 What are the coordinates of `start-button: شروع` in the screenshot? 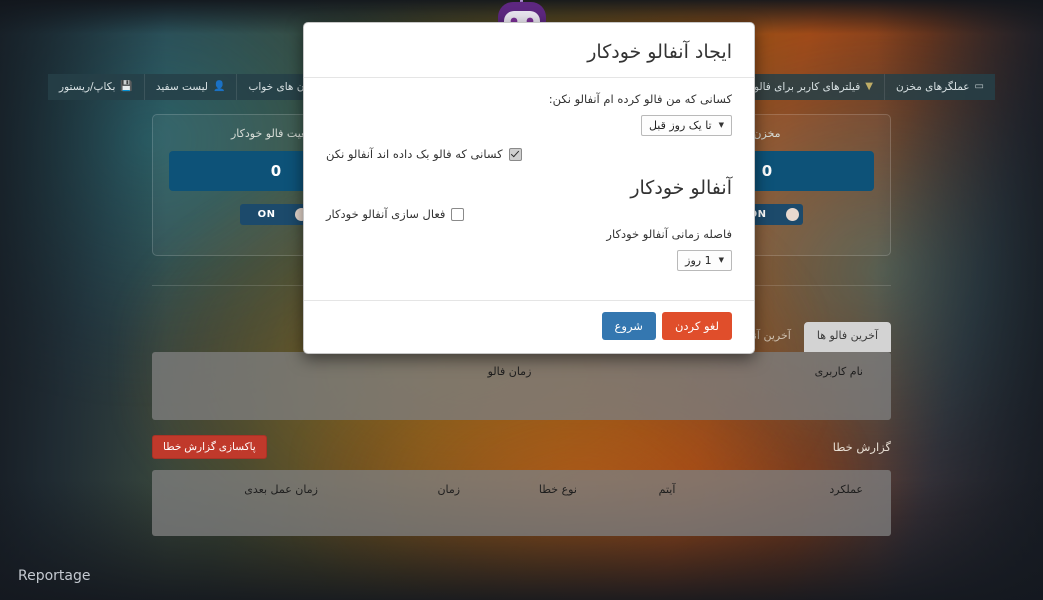 It's located at (628, 326).